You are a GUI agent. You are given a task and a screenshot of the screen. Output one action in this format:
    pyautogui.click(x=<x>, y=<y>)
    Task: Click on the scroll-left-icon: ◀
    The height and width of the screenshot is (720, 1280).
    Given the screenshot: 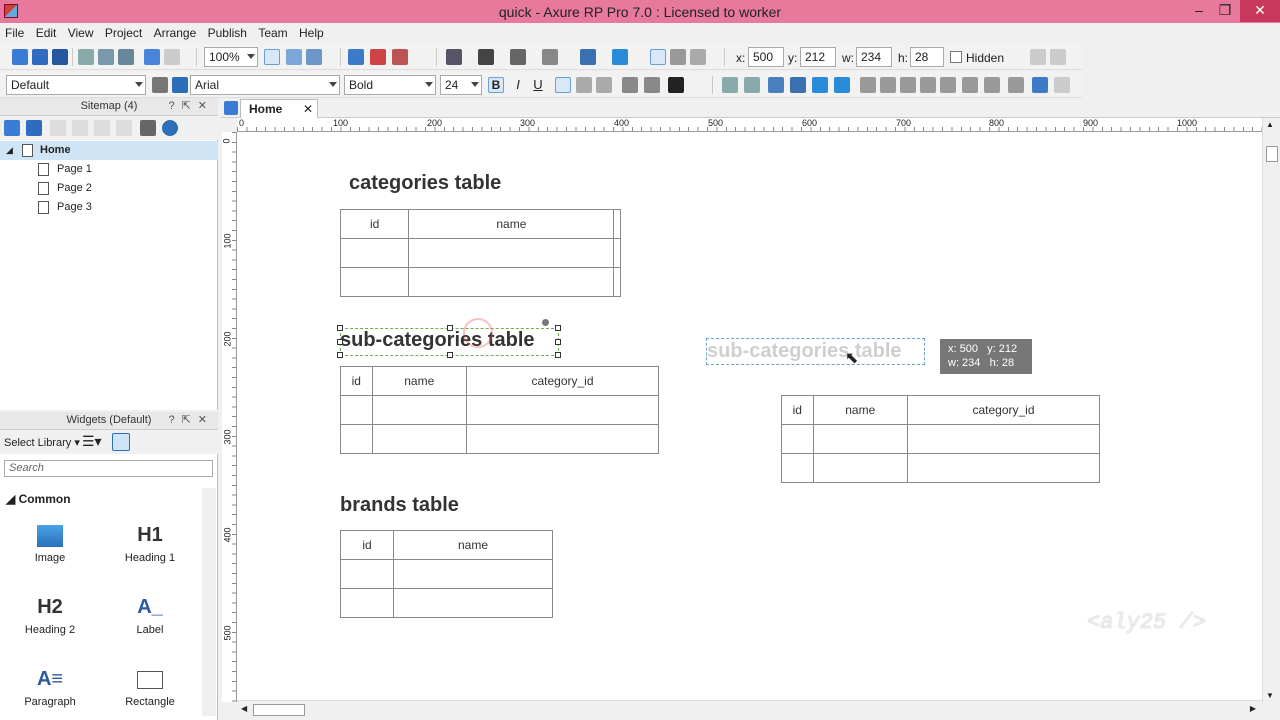 What is the action you would take?
    pyautogui.click(x=244, y=708)
    